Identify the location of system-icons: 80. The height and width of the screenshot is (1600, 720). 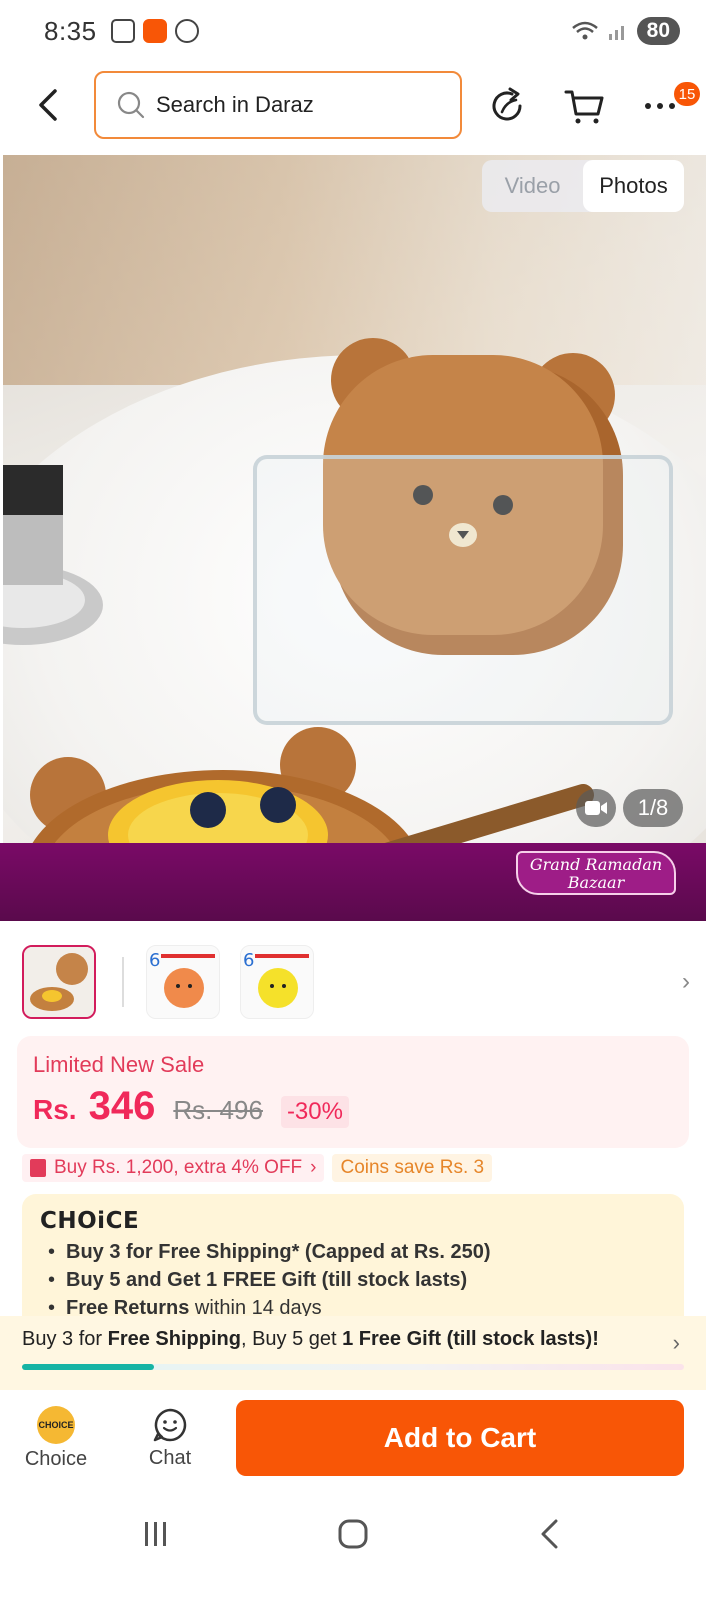
(625, 31).